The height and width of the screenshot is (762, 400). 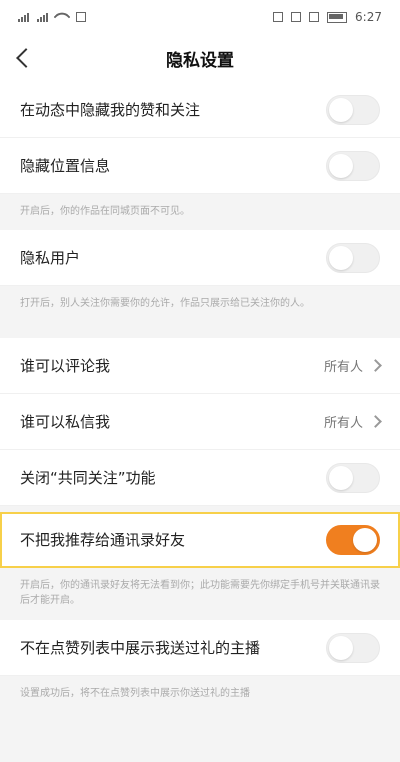 I want to click on wifi-icon, so click(x=62, y=17).